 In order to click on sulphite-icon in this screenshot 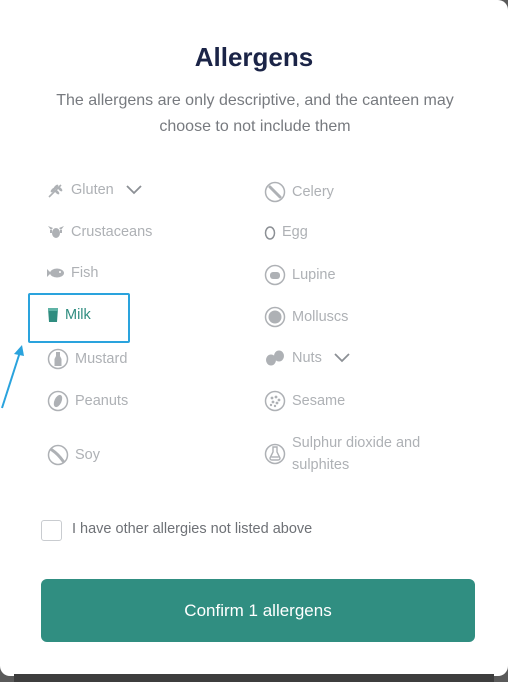, I will do `click(275, 454)`.